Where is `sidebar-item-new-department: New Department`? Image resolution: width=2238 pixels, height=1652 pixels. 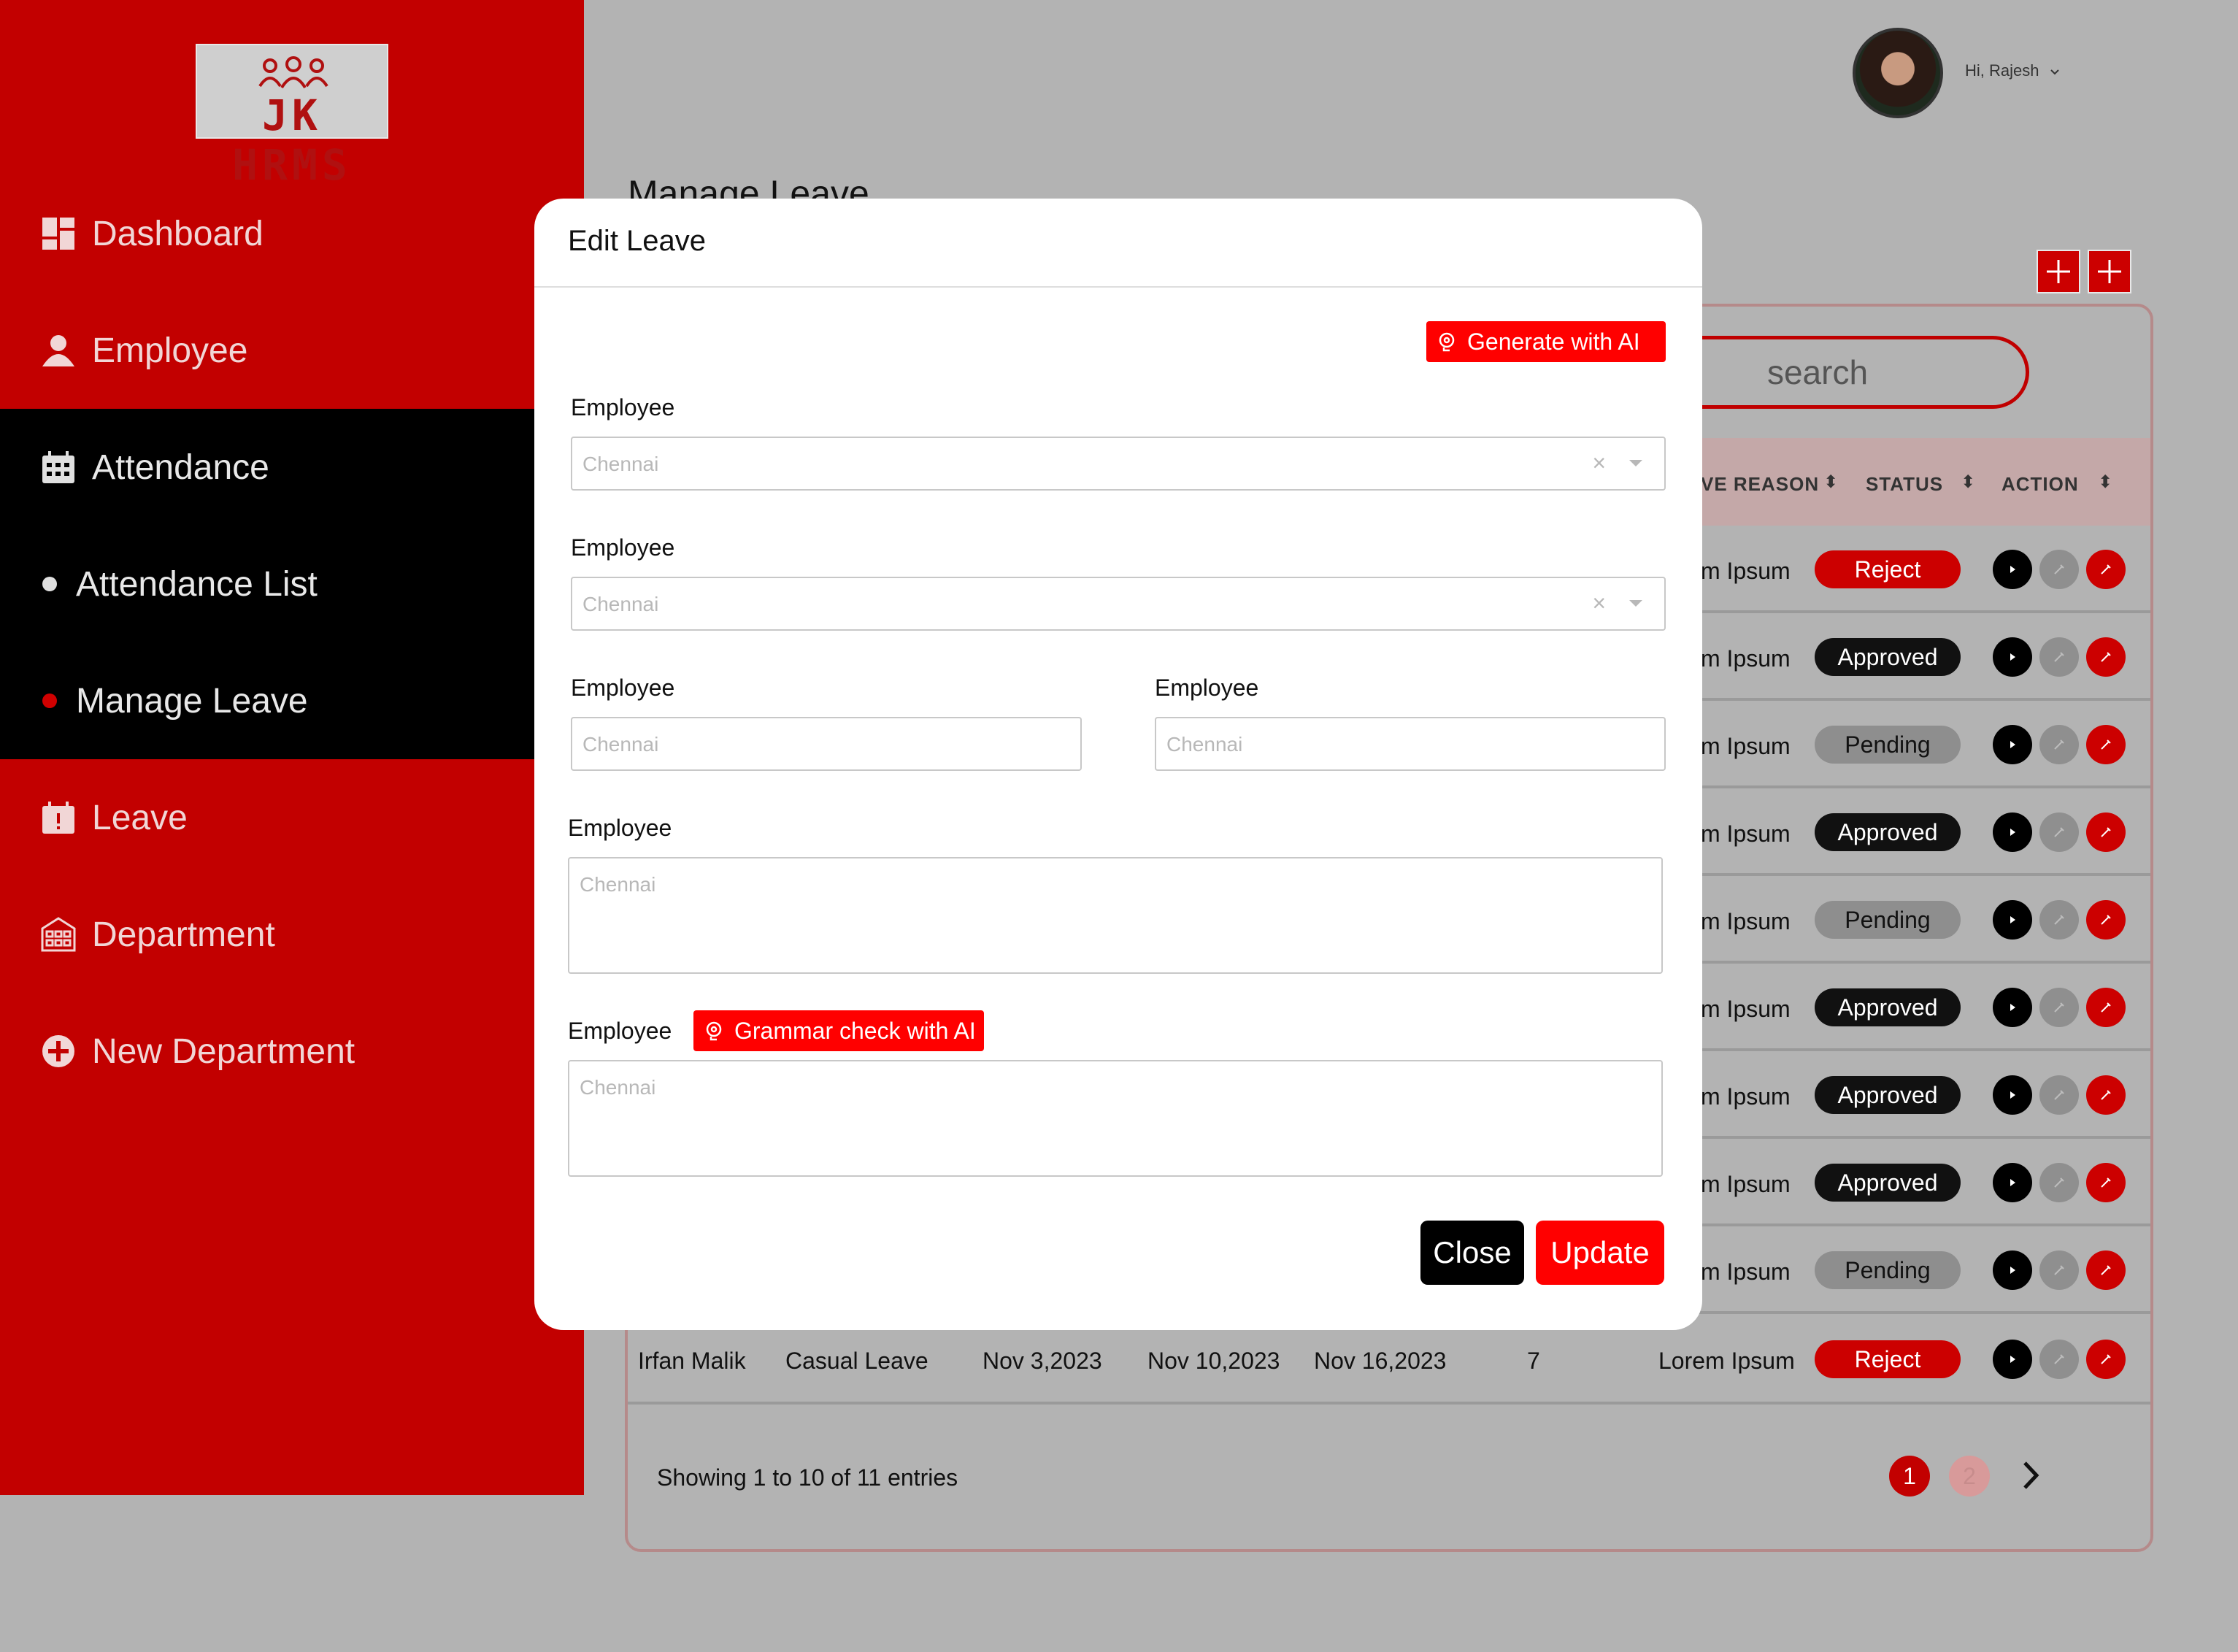
sidebar-item-new-department: New Department is located at coordinates (292, 1051).